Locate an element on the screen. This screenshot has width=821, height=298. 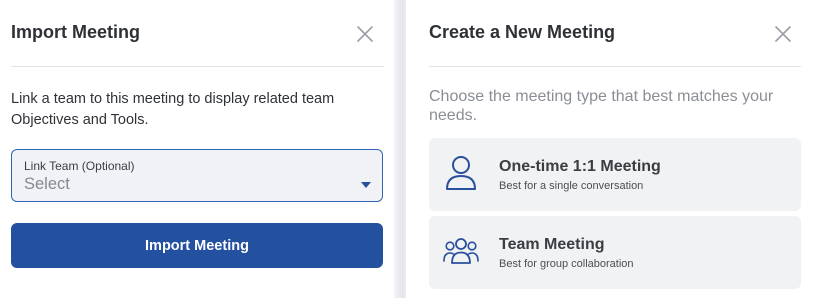
option-title: One-time 1:1 Meeting is located at coordinates (580, 166).